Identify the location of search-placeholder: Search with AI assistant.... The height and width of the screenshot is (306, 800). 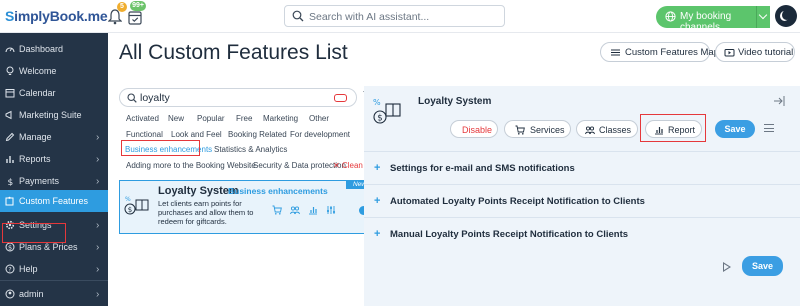
(369, 17).